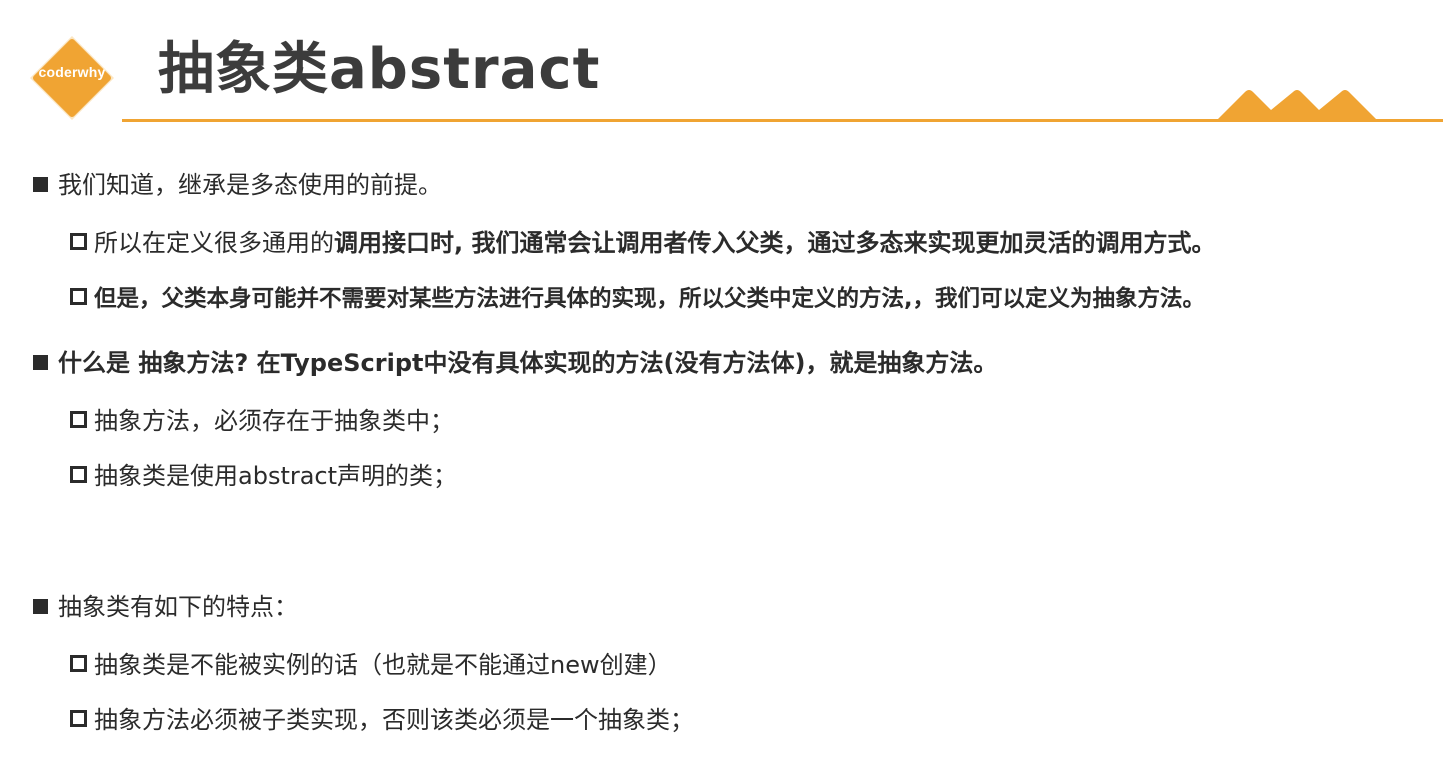 This screenshot has height=776, width=1443. Describe the element at coordinates (383, 665) in the screenshot. I see `sub-bullet-text: 抽象类是不能被实例的话（也就是不能通过new创建）` at that location.